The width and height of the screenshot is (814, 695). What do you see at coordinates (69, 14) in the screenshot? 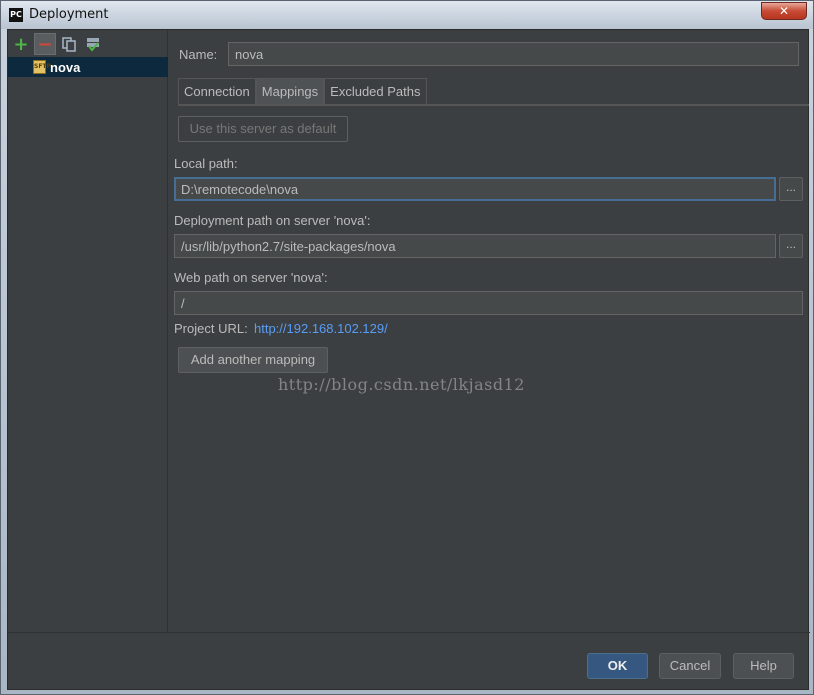
I see `window-title: Deployment` at bounding box center [69, 14].